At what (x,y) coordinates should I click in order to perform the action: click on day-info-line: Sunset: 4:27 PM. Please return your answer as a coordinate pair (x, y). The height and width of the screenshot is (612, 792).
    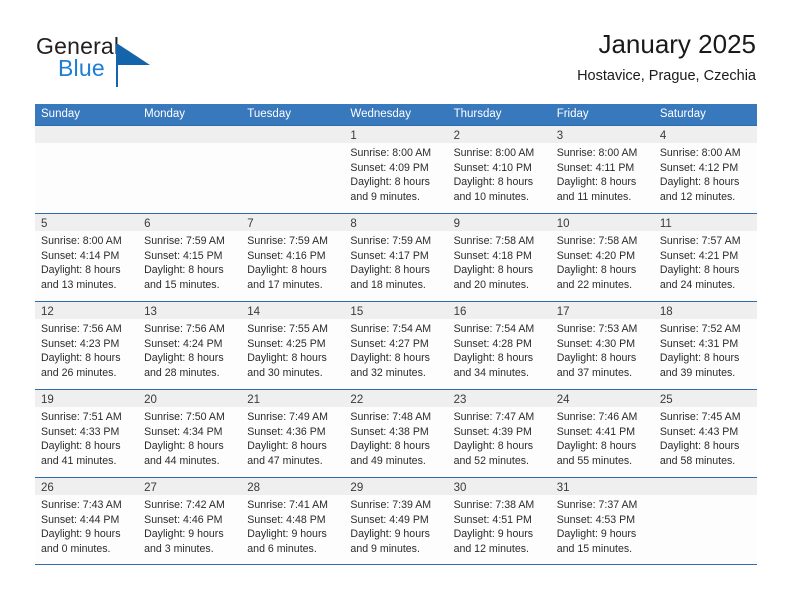
    Looking at the image, I should click on (389, 343).